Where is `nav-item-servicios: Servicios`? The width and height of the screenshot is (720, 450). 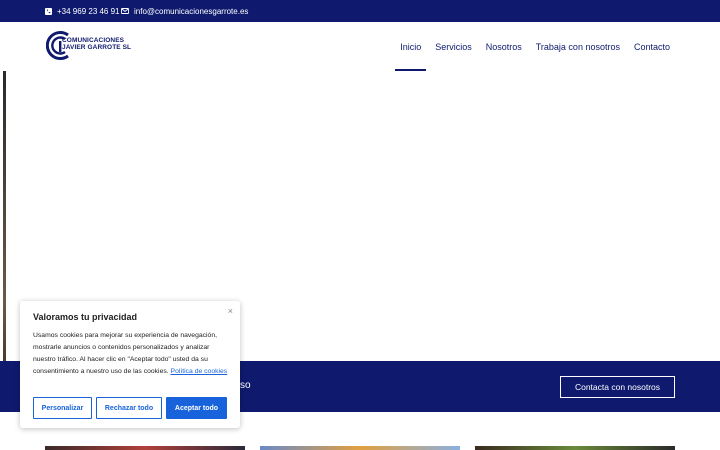
nav-item-servicios: Servicios is located at coordinates (453, 46).